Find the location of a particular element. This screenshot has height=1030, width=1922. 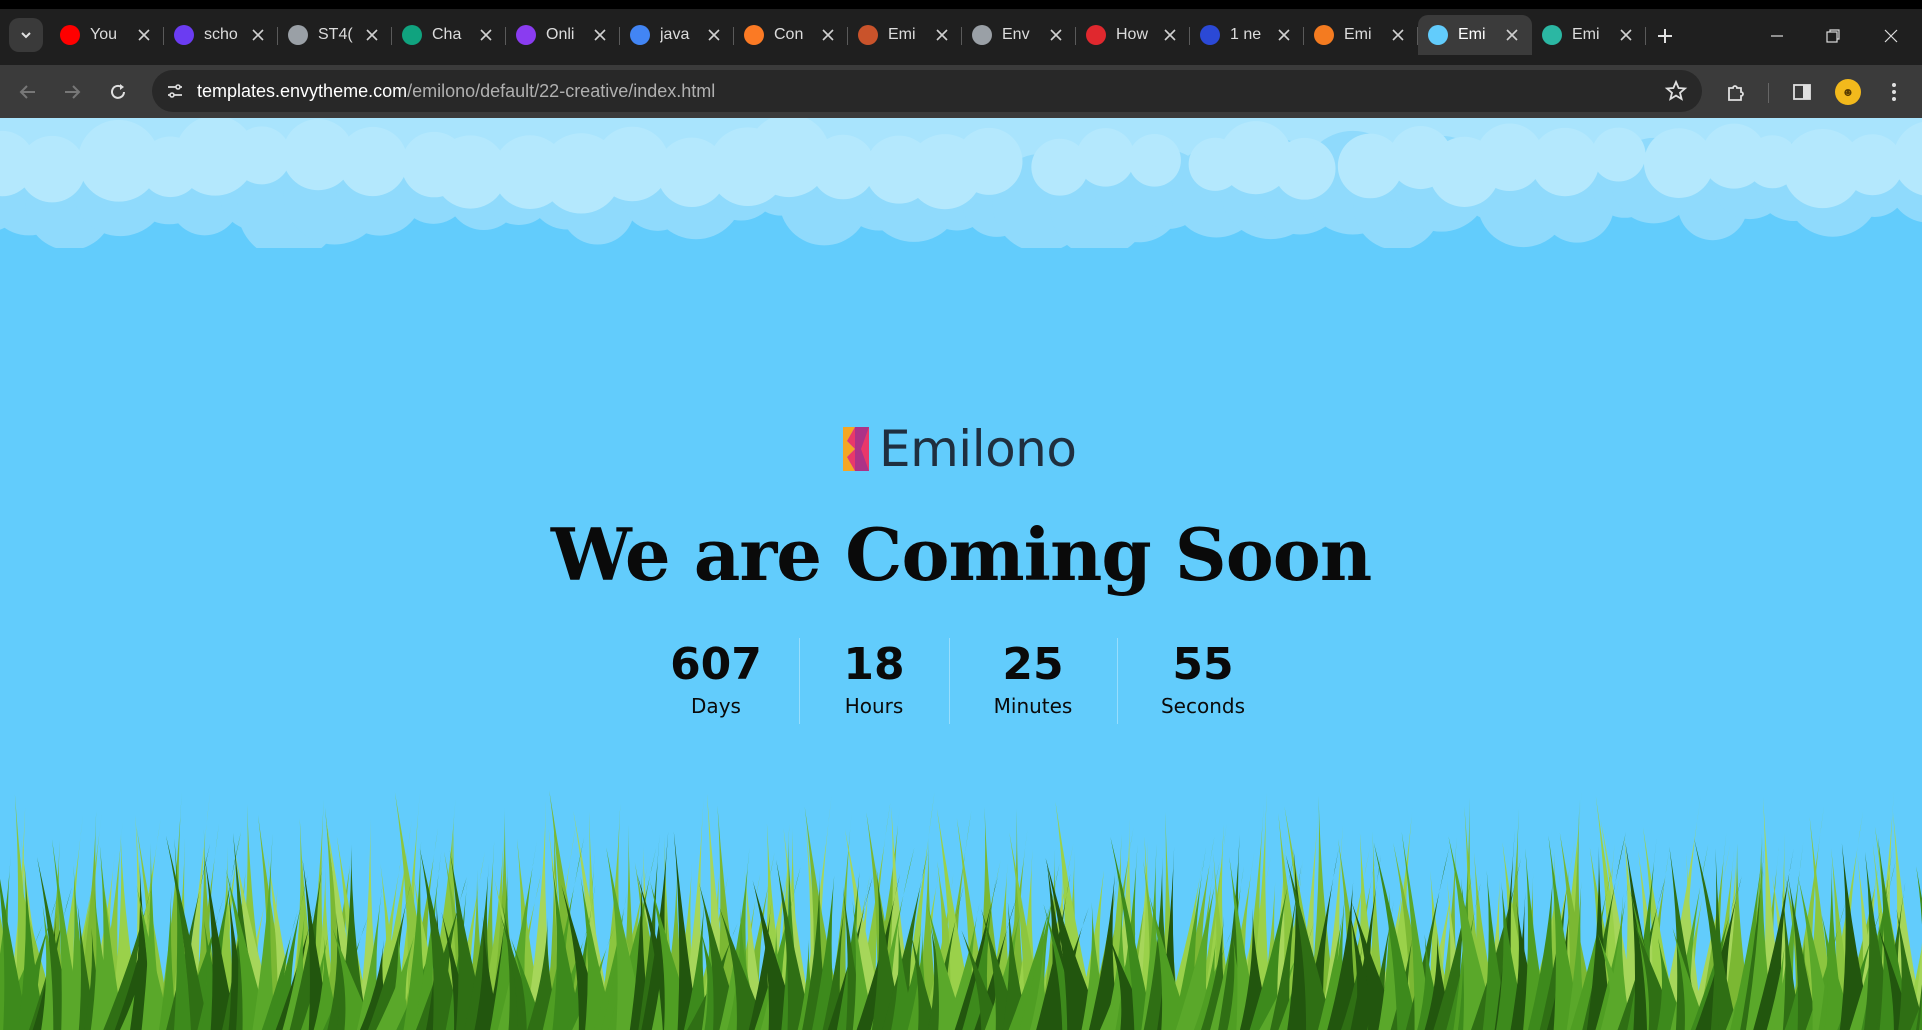

browser-tab: Onli is located at coordinates (563, 35).